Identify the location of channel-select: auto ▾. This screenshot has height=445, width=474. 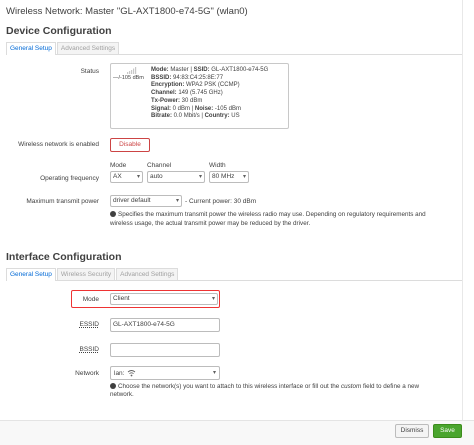
(176, 177).